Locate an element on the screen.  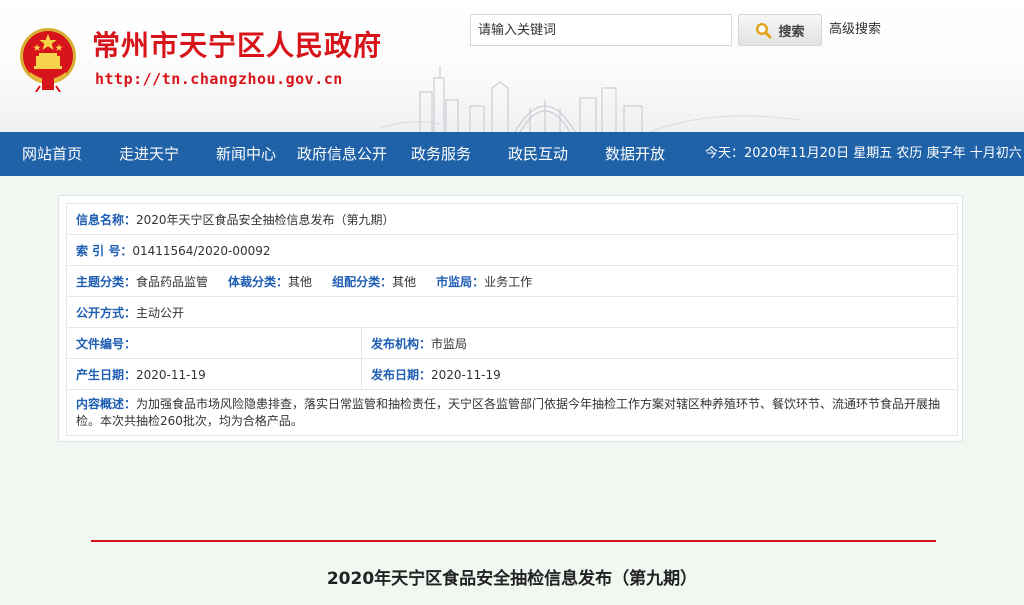
table-row: 文件编号： 发布机构：市监局 is located at coordinates (512, 343).